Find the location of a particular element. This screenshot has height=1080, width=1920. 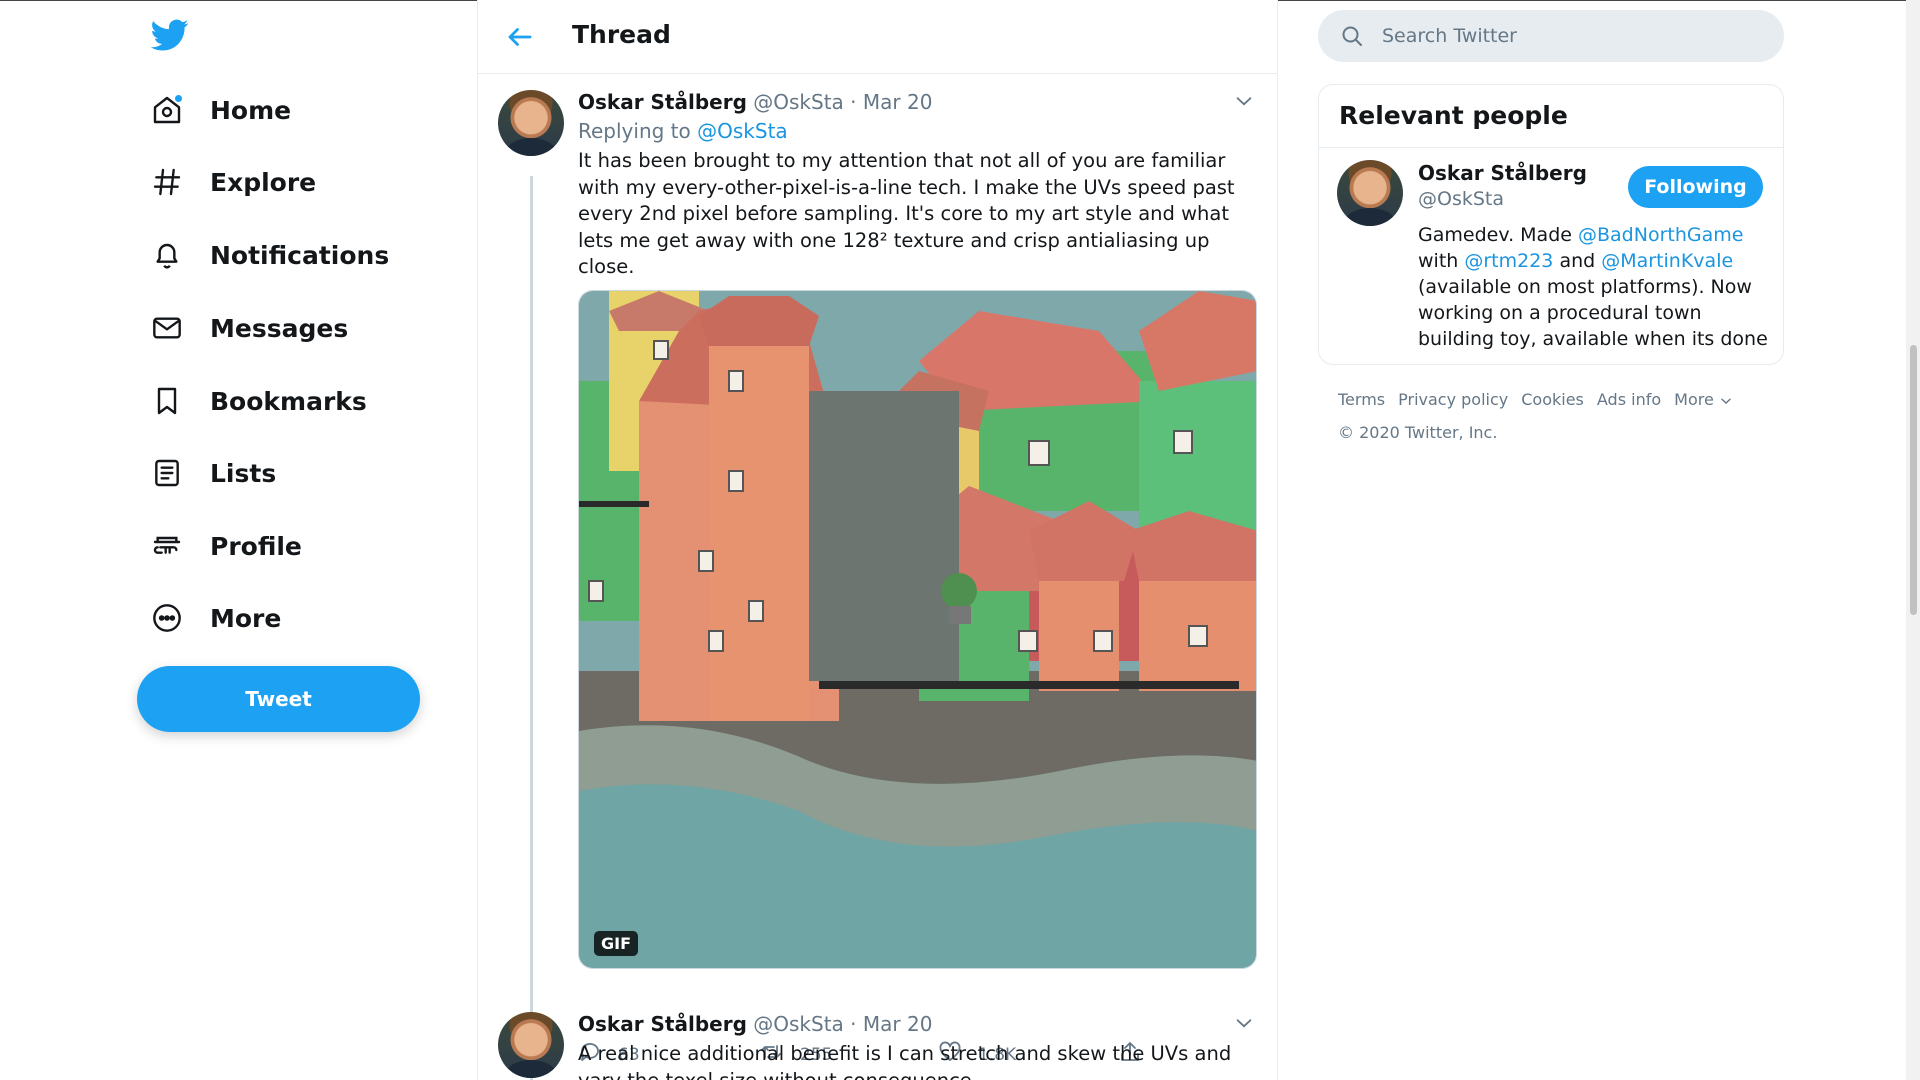

nav-item-more: More is located at coordinates (215, 618).